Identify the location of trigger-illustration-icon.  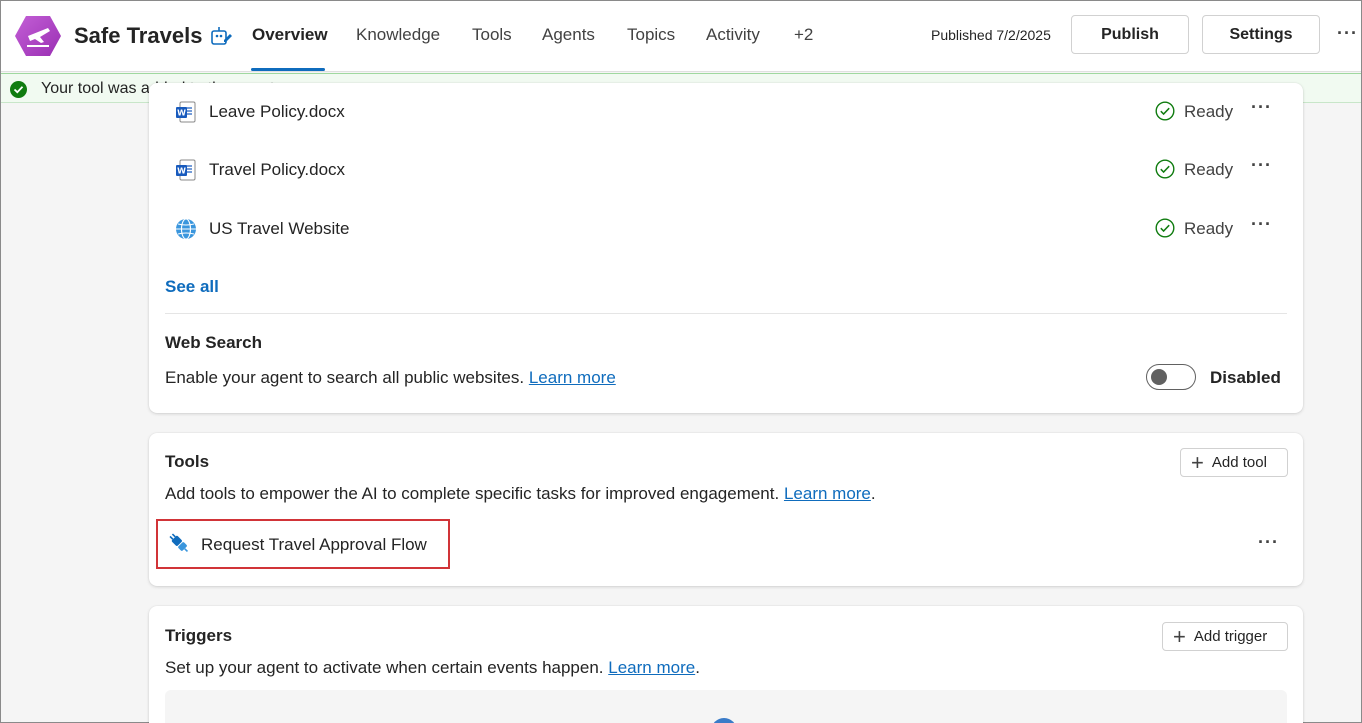
(724, 720).